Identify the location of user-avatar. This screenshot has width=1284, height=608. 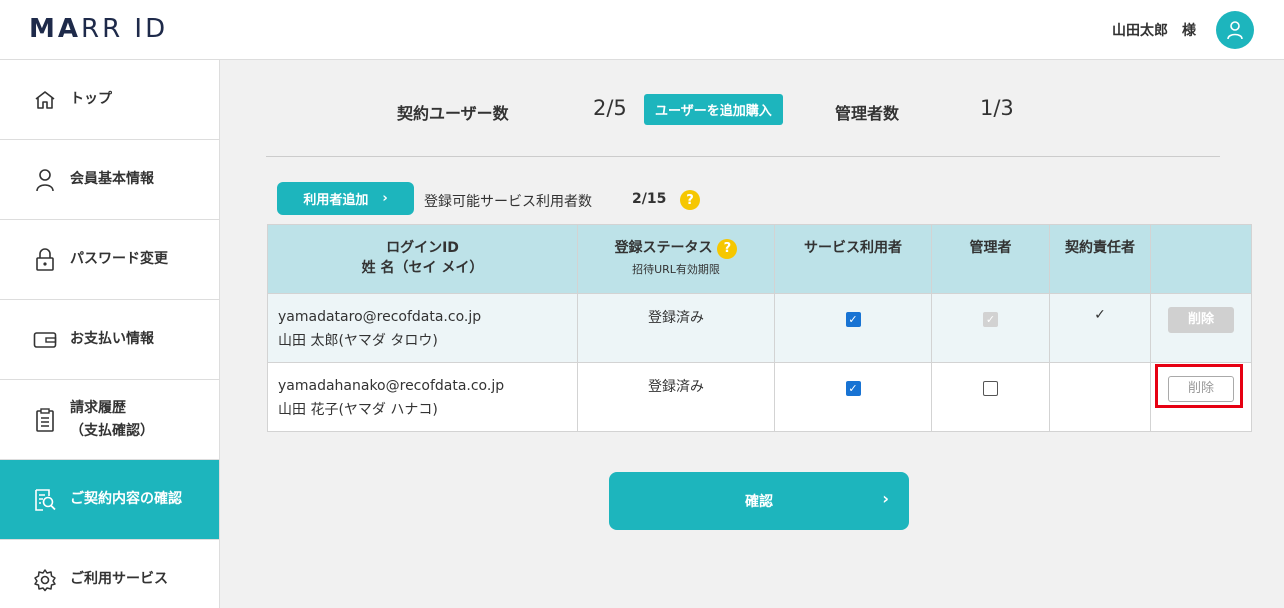
(1235, 30).